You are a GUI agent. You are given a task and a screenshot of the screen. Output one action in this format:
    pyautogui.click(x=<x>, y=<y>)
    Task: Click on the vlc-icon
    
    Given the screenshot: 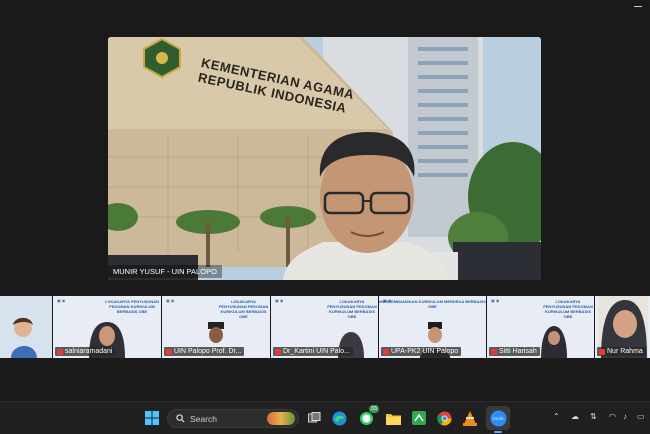 What is the action you would take?
    pyautogui.click(x=470, y=418)
    